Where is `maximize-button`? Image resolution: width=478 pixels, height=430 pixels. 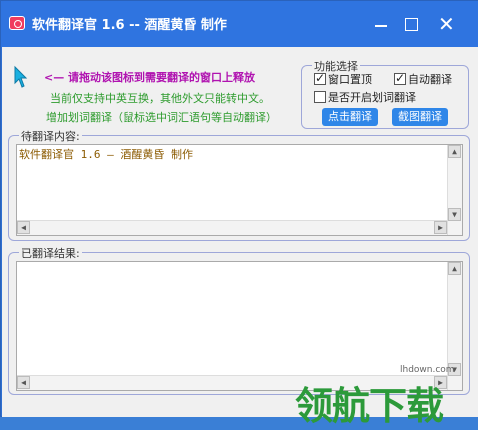 maximize-button is located at coordinates (412, 24).